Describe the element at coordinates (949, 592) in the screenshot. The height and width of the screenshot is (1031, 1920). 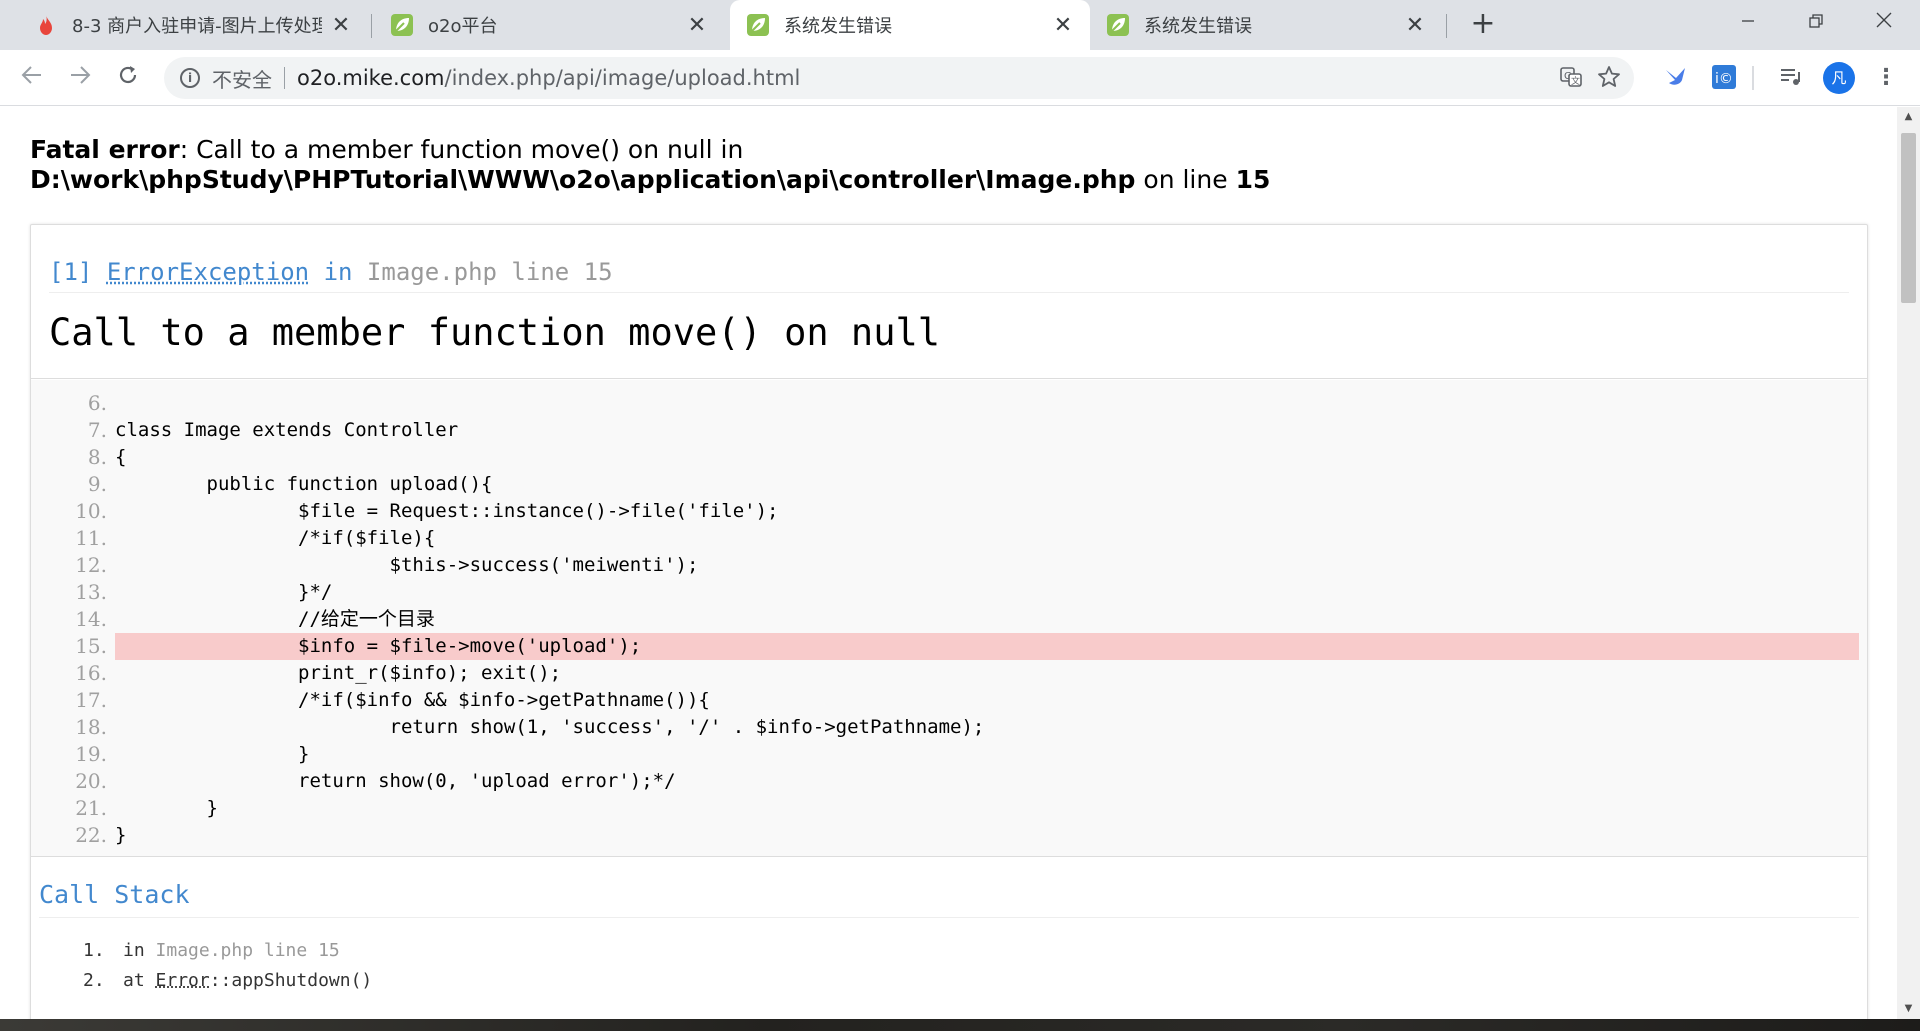
I see `source-line: 13. }*/` at that location.